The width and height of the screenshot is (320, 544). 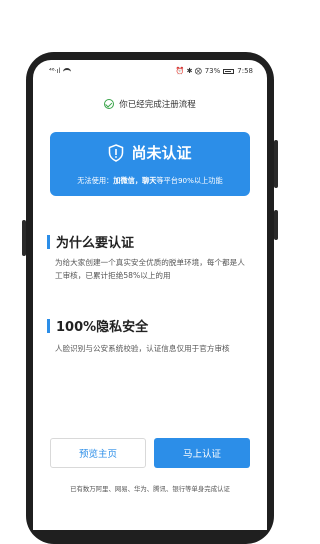 I want to click on section-why-title: 为什么要认证, so click(x=90, y=241).